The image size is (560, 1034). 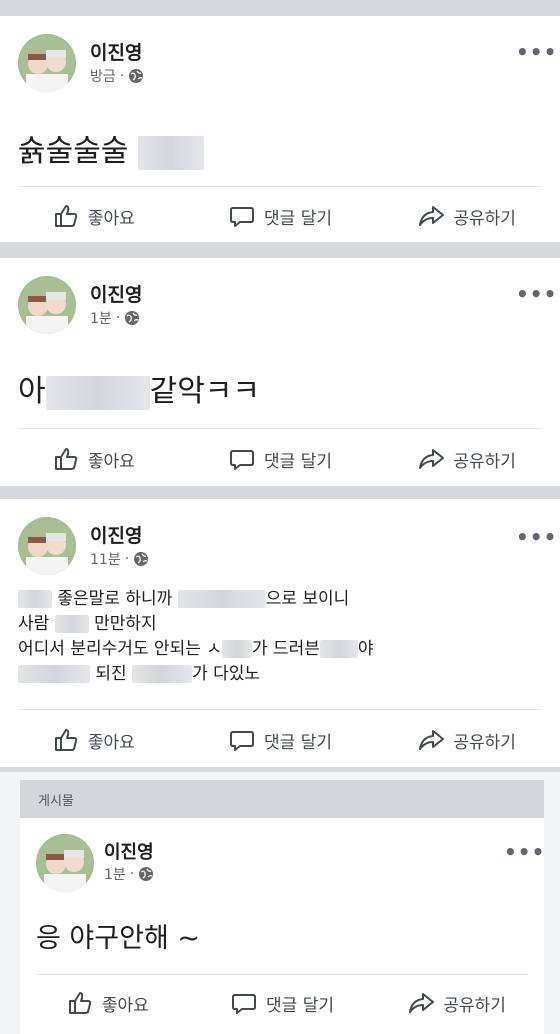 I want to click on shared-post-header: 게시물, so click(x=282, y=799).